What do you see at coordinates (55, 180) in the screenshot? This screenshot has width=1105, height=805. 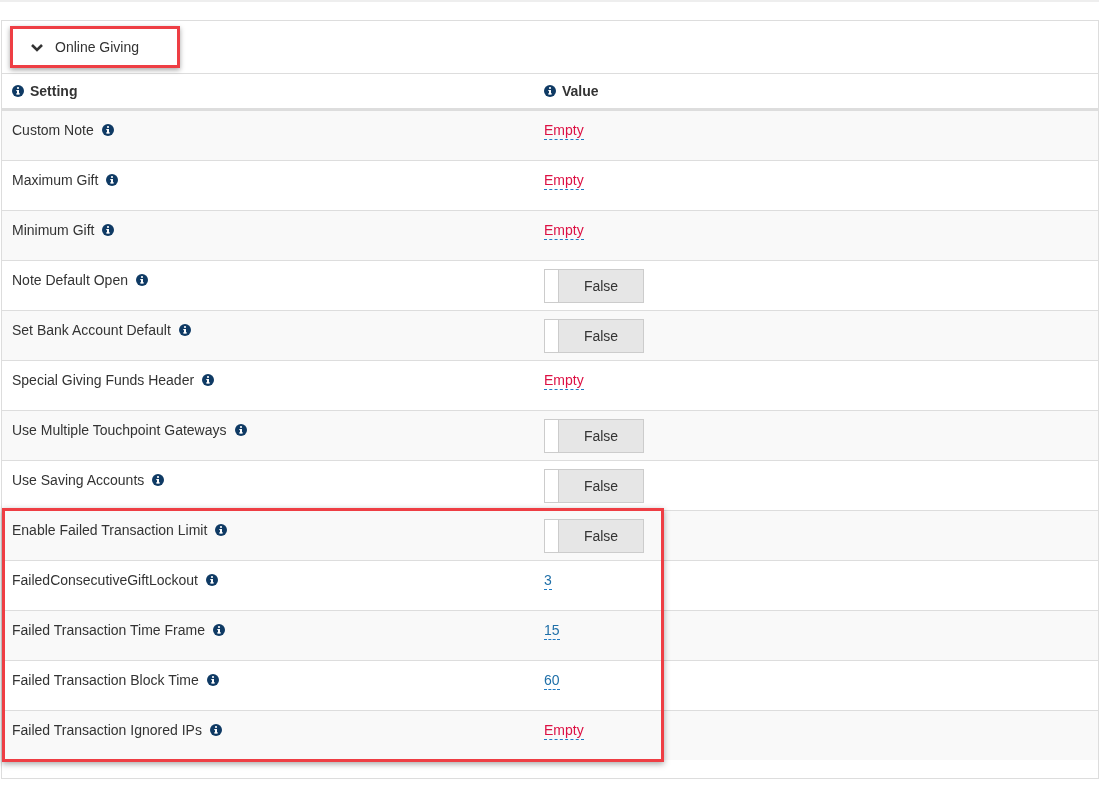 I see `setting-label: Maximum Gift` at bounding box center [55, 180].